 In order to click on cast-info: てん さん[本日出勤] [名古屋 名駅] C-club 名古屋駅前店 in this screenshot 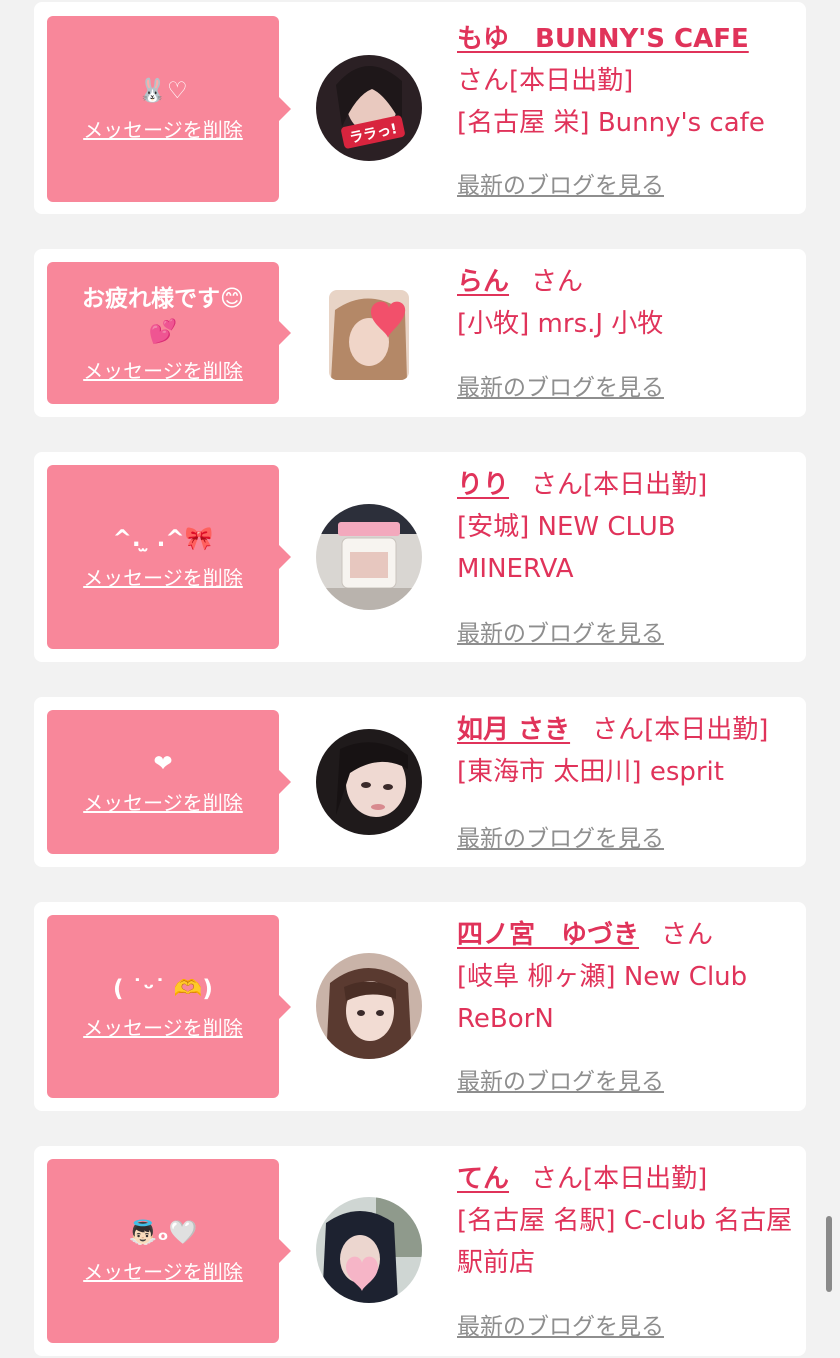, I will do `click(627, 1221)`.